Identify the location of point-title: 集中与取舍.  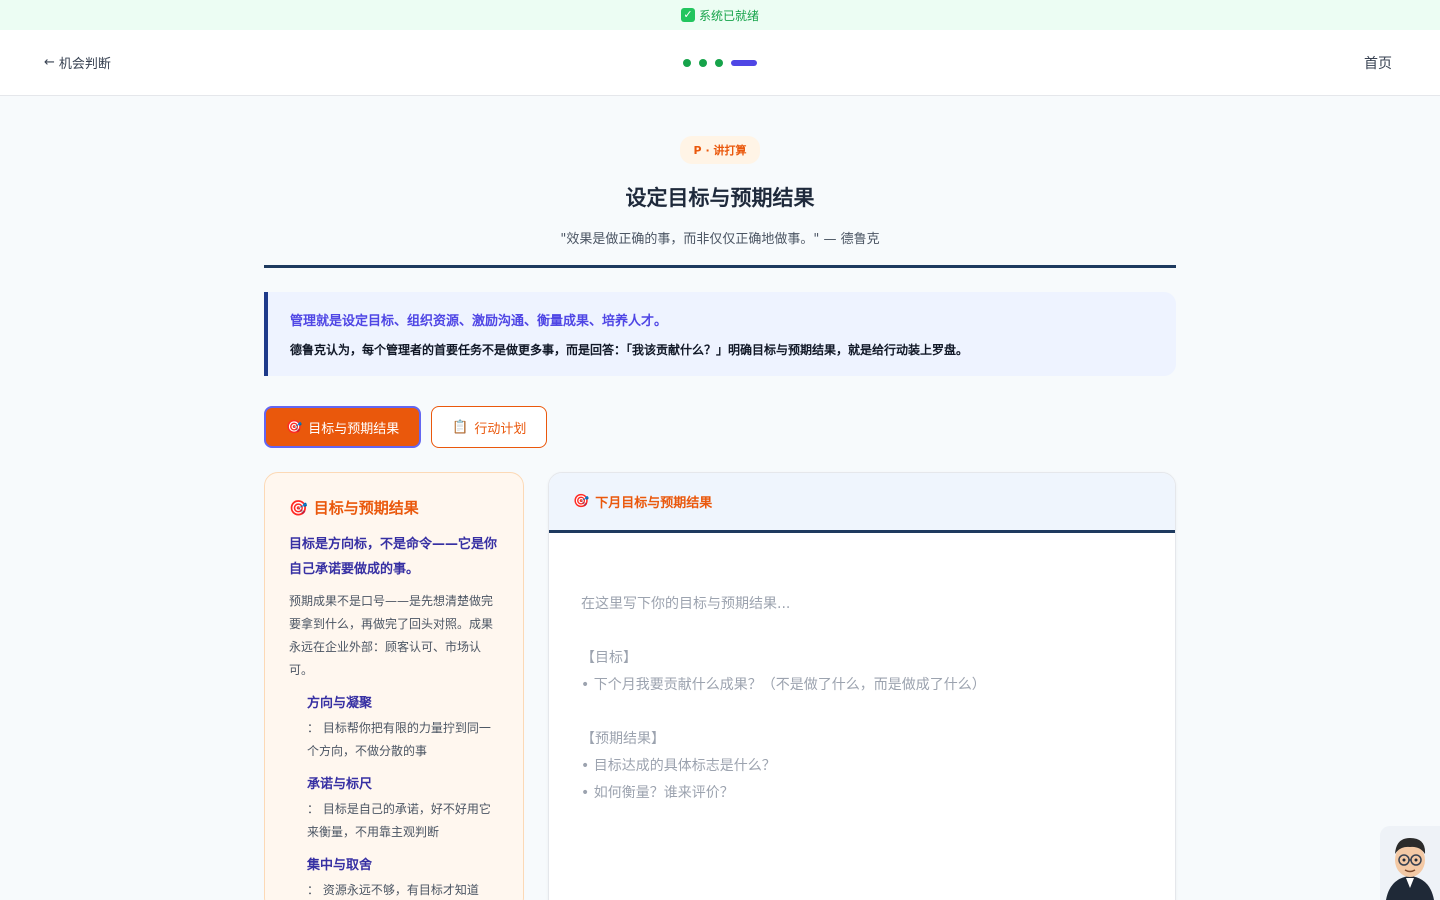
(340, 865).